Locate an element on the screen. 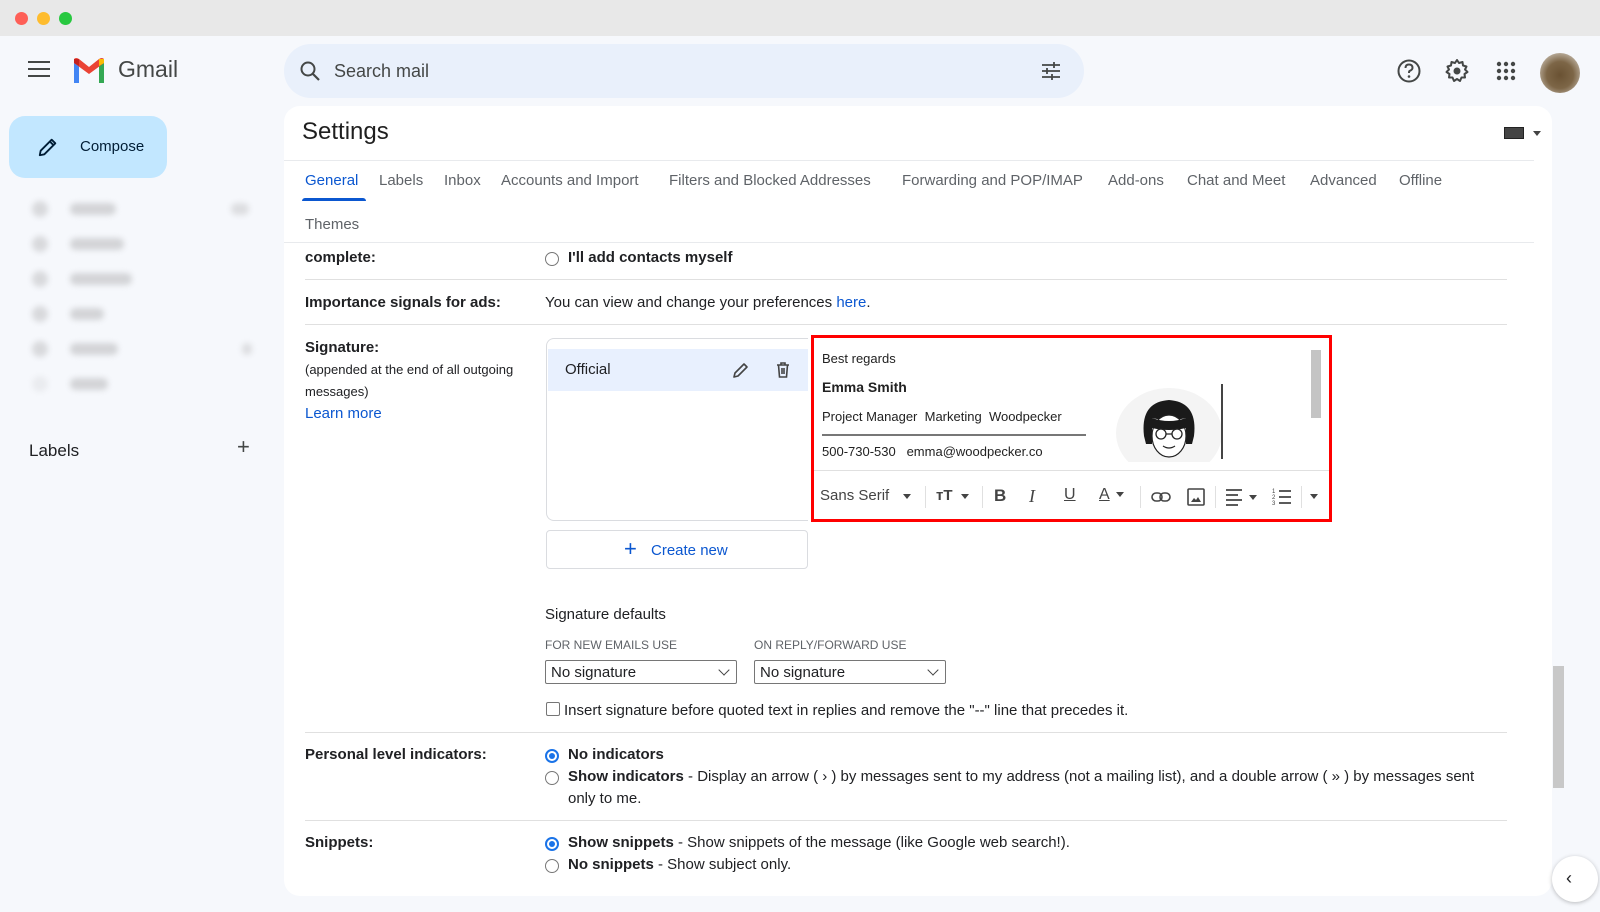  insert-before-quoted-checkbox is located at coordinates (553, 709).